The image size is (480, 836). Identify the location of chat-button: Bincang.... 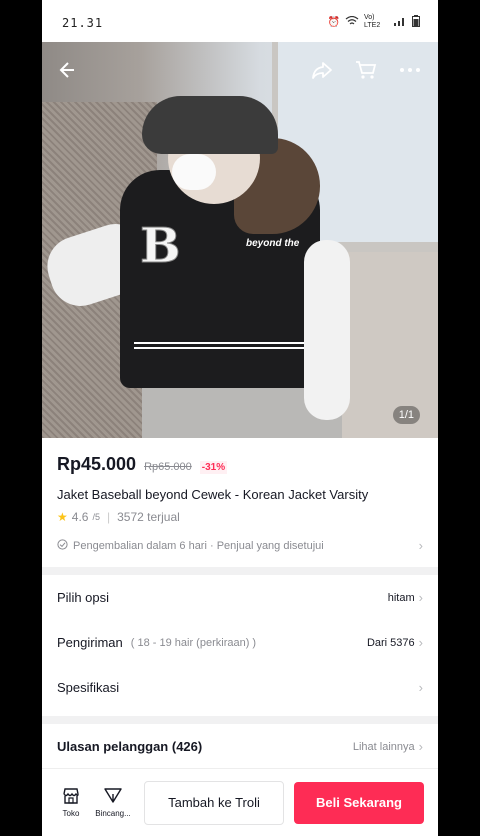
(113, 802).